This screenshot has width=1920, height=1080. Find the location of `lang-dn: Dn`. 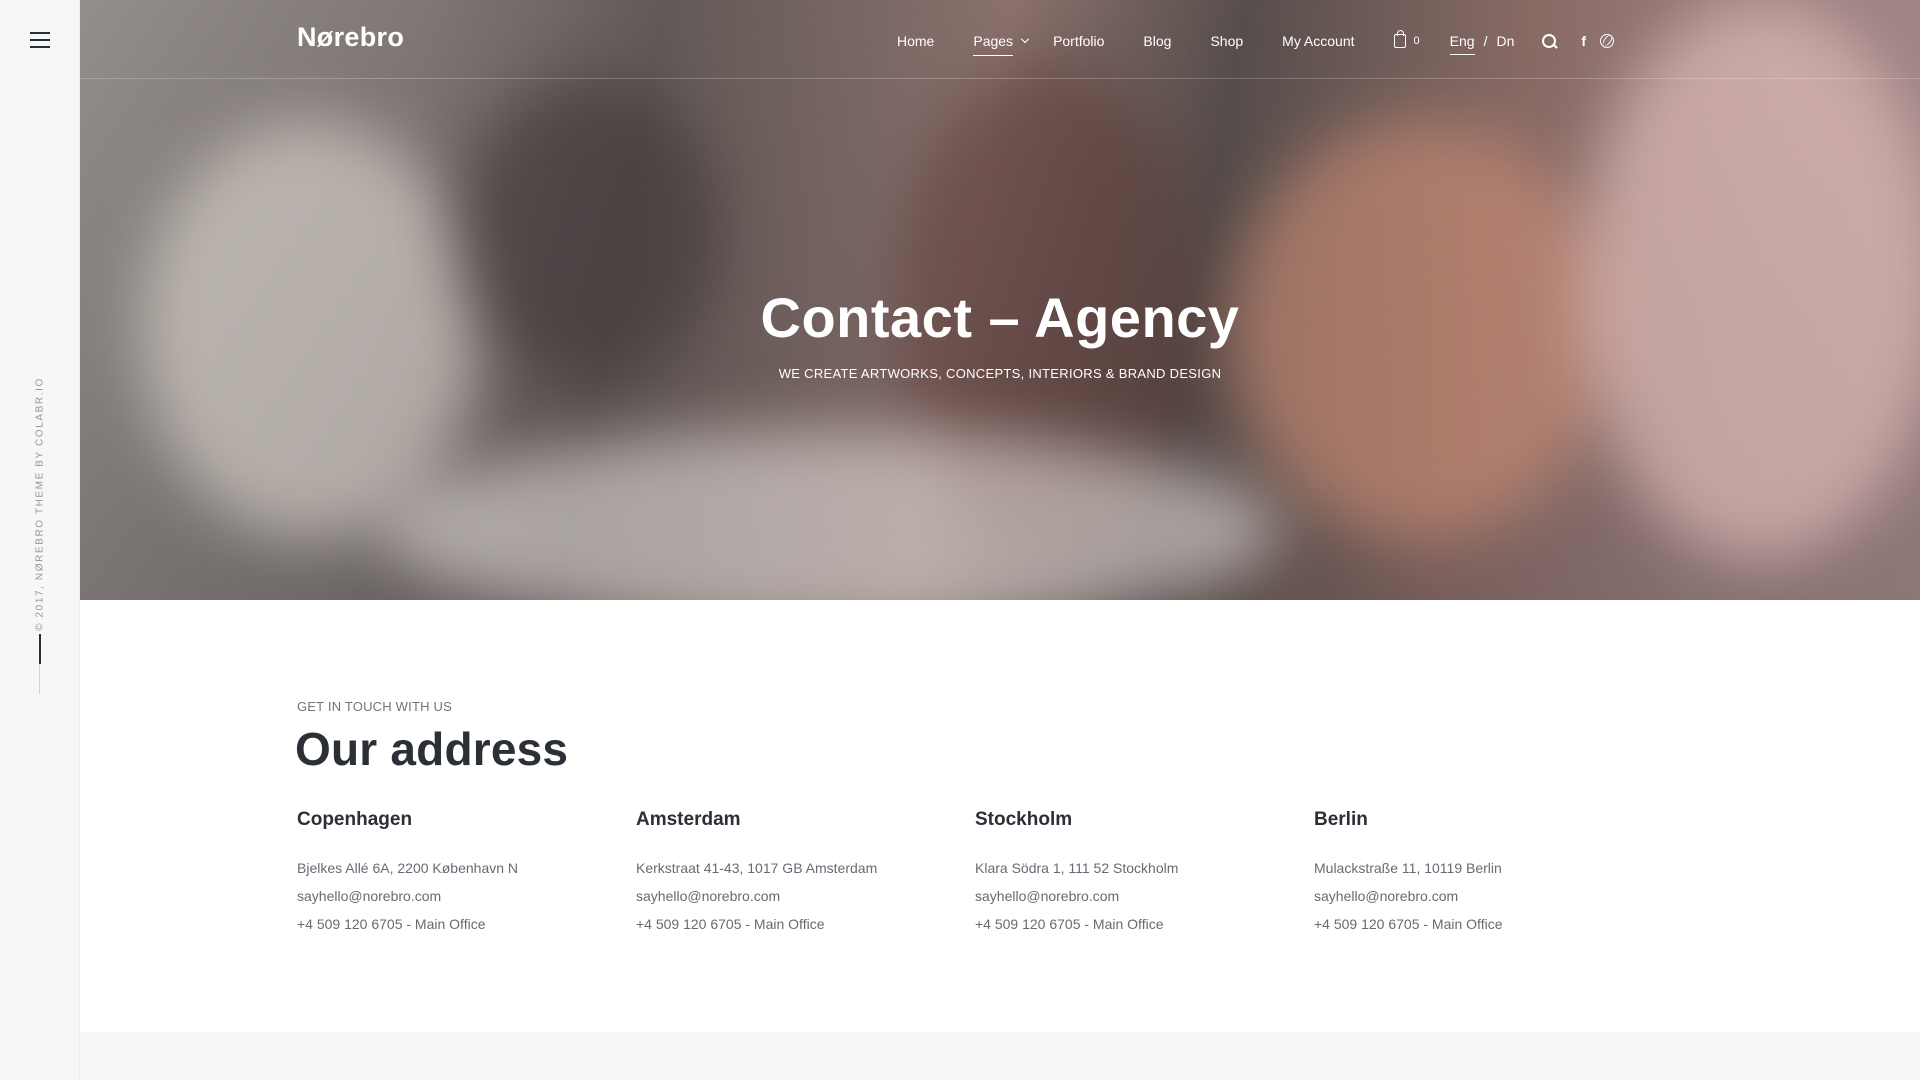

lang-dn: Dn is located at coordinates (1505, 41).